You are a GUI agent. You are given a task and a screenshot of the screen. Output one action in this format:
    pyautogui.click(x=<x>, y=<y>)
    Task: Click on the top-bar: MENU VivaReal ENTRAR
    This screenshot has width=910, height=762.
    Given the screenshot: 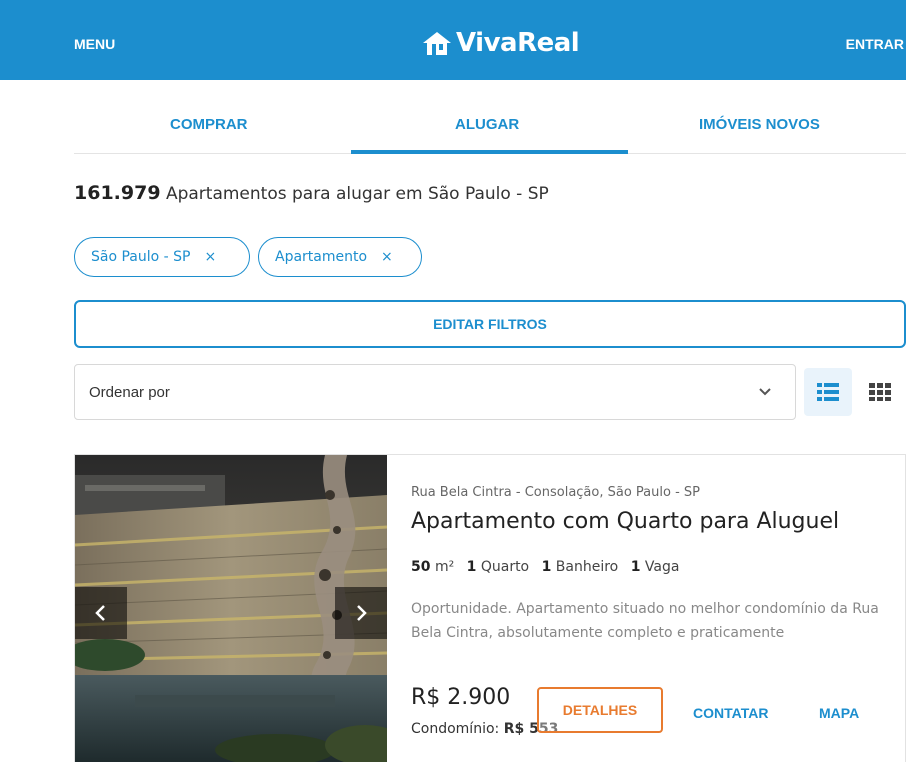 What is the action you would take?
    pyautogui.click(x=453, y=40)
    